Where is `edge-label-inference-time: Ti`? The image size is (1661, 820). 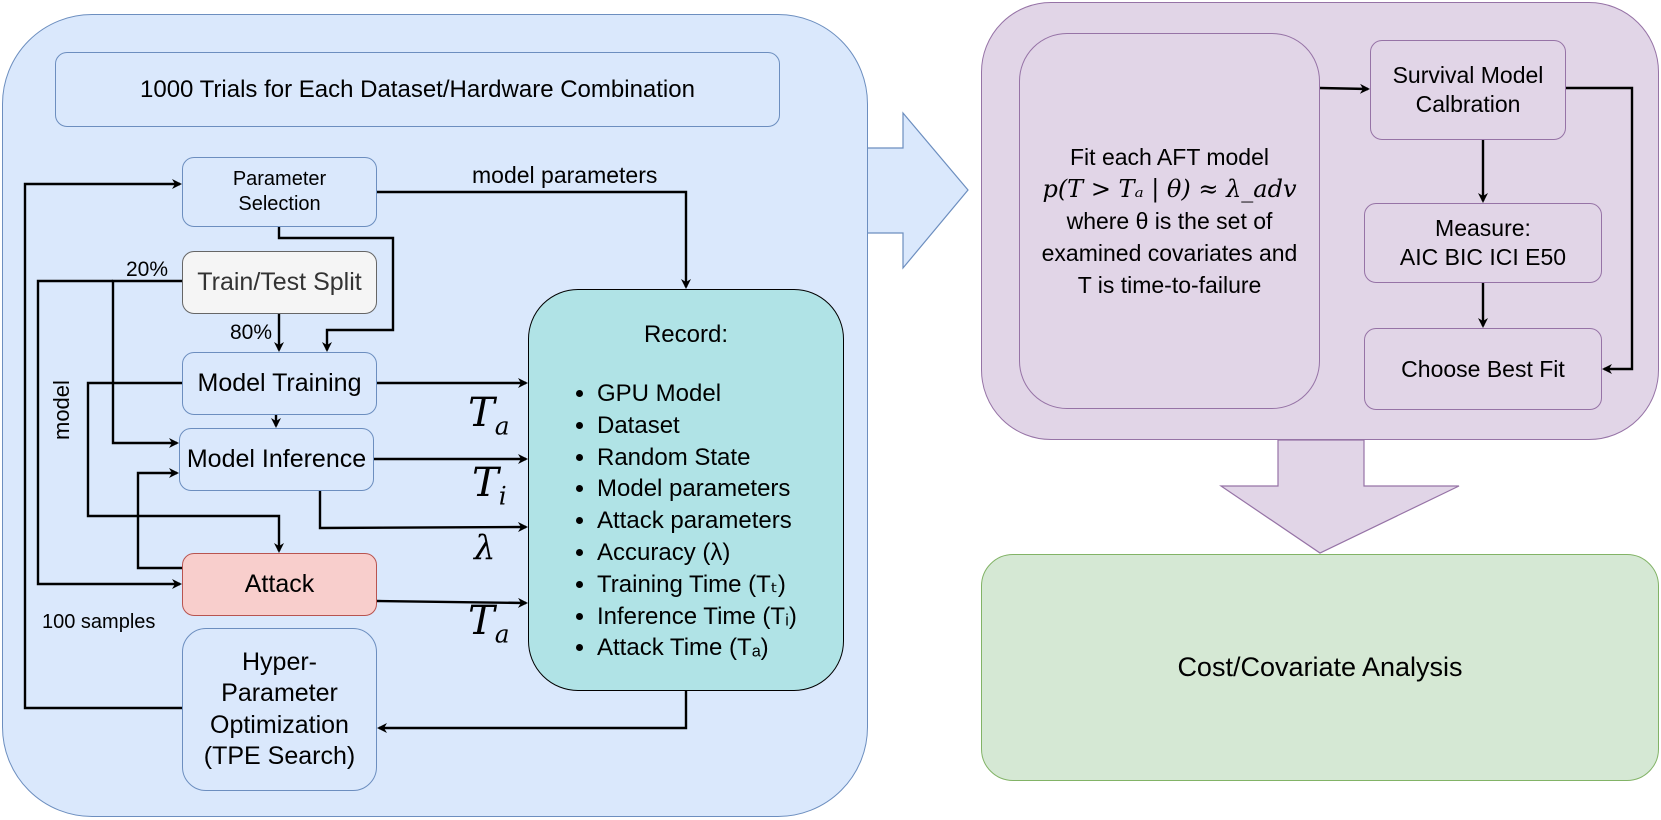
edge-label-inference-time: Ti is located at coordinates (489, 485).